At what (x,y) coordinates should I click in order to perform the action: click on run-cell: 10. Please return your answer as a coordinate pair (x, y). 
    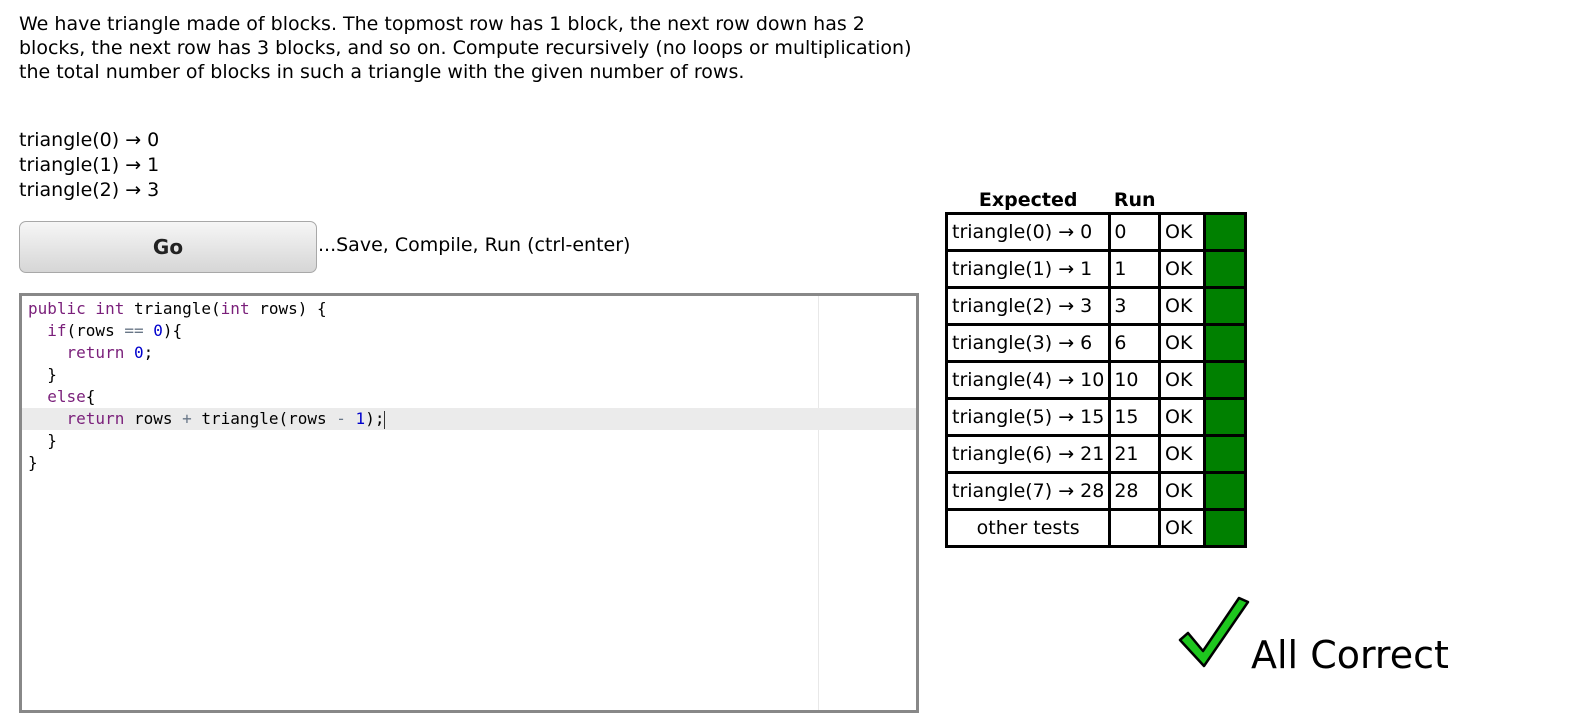
    Looking at the image, I should click on (1135, 380).